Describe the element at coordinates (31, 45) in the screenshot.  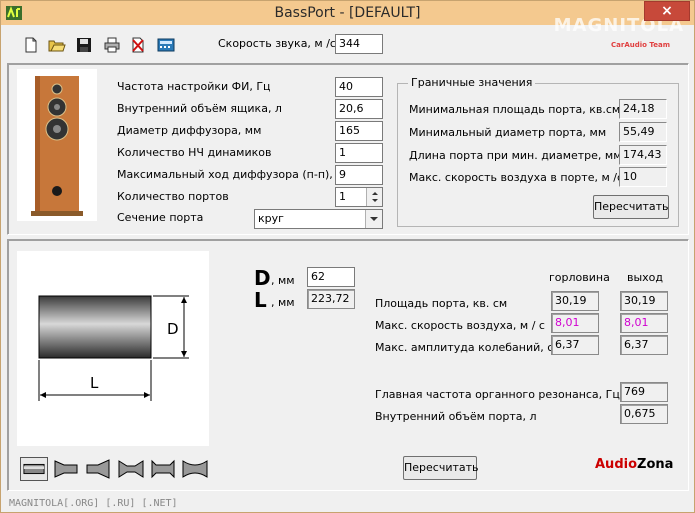
I see `new-file-icon` at that location.